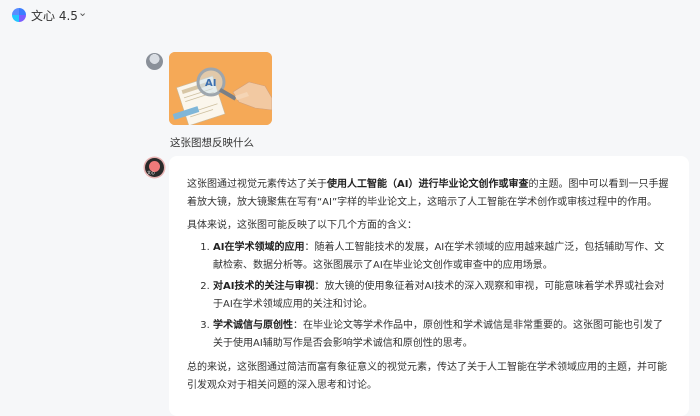 This screenshot has width=700, height=416. Describe the element at coordinates (210, 83) in the screenshot. I see `svg-text: AI` at that location.